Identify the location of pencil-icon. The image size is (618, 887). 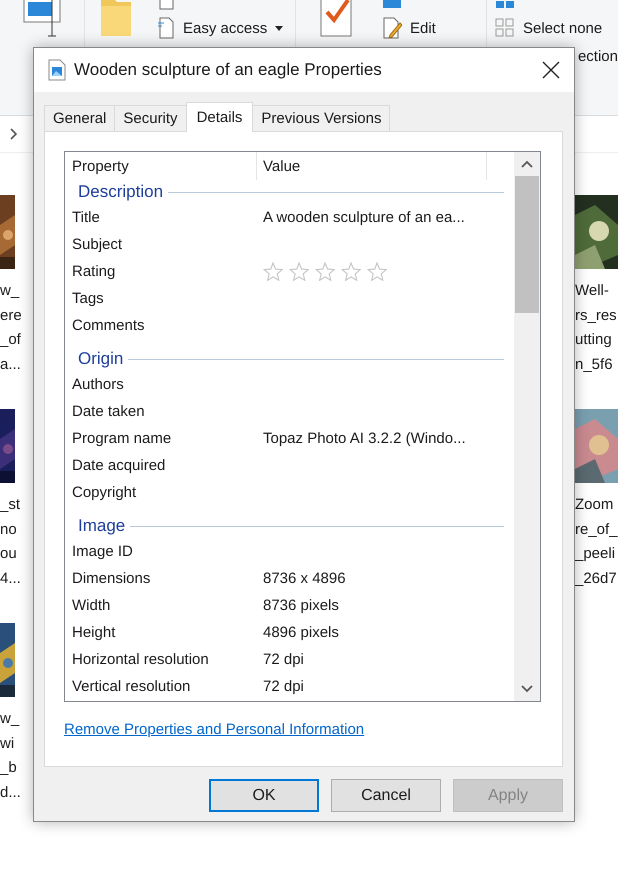
(392, 28).